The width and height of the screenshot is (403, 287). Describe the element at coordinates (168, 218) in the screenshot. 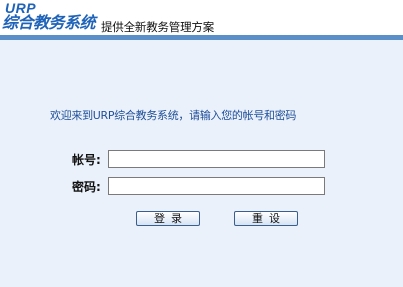

I see `login-button: 登录` at that location.